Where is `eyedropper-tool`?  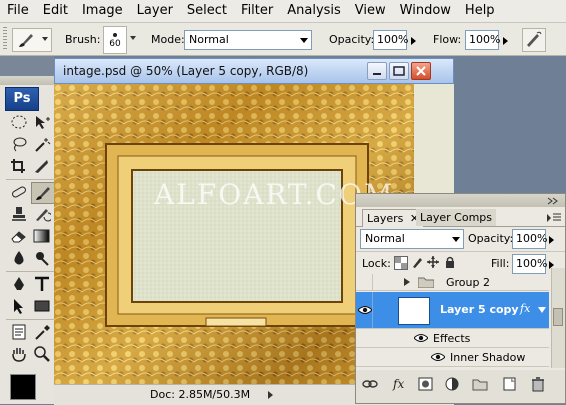 eyedropper-tool is located at coordinates (42, 332).